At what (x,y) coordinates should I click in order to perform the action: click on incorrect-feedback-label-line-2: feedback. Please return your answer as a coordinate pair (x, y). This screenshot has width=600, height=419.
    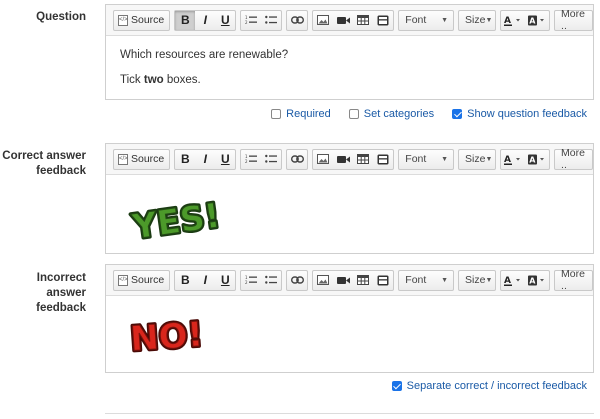
    Looking at the image, I should click on (61, 308).